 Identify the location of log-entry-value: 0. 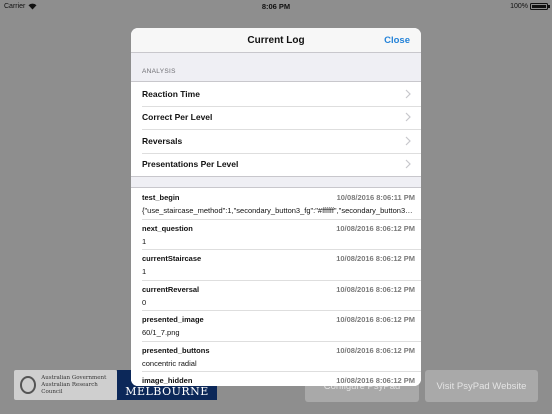
(144, 302).